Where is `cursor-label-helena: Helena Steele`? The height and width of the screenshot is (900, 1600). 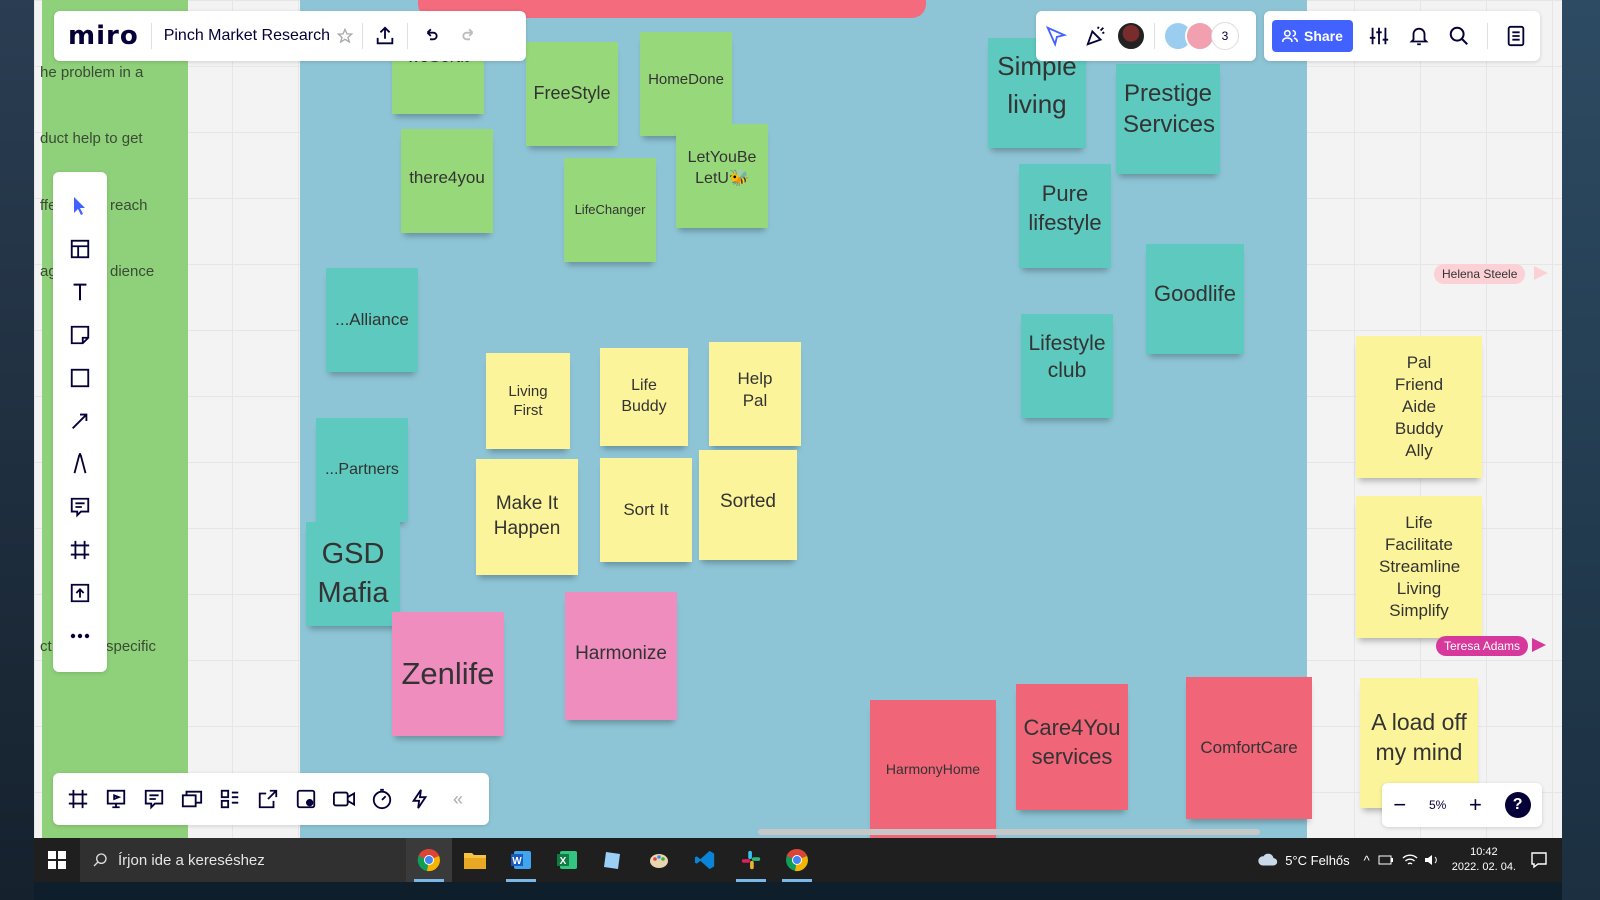
cursor-label-helena: Helena Steele is located at coordinates (1480, 274).